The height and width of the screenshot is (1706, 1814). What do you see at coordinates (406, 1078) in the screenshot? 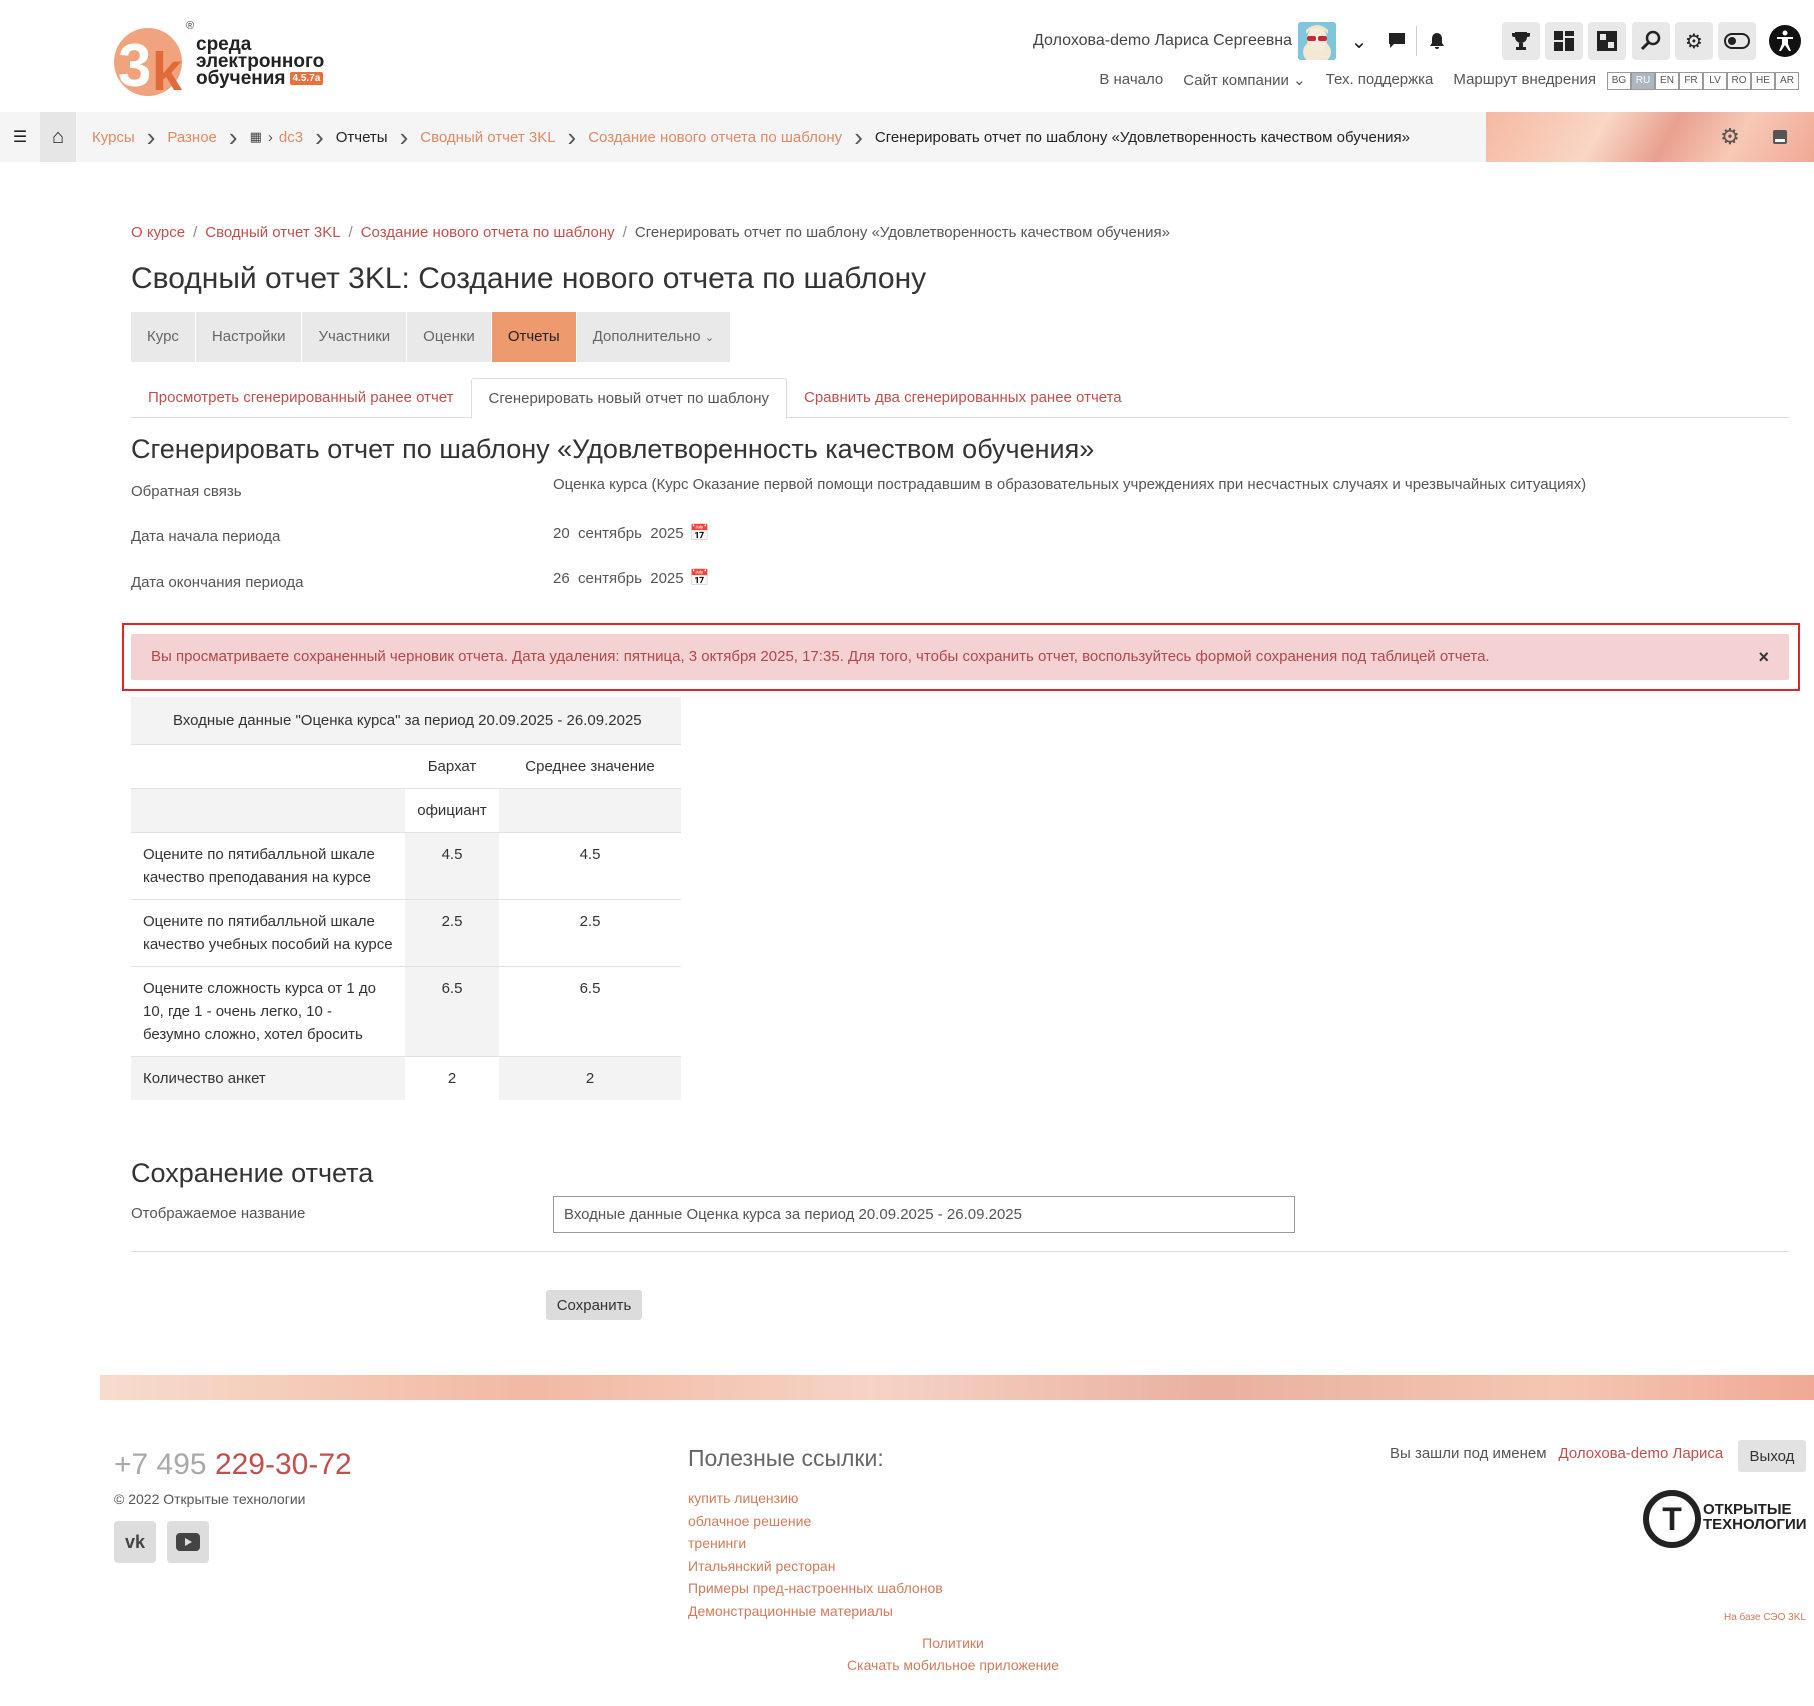
I see `table-total-row: Количество анкет 2 2` at bounding box center [406, 1078].